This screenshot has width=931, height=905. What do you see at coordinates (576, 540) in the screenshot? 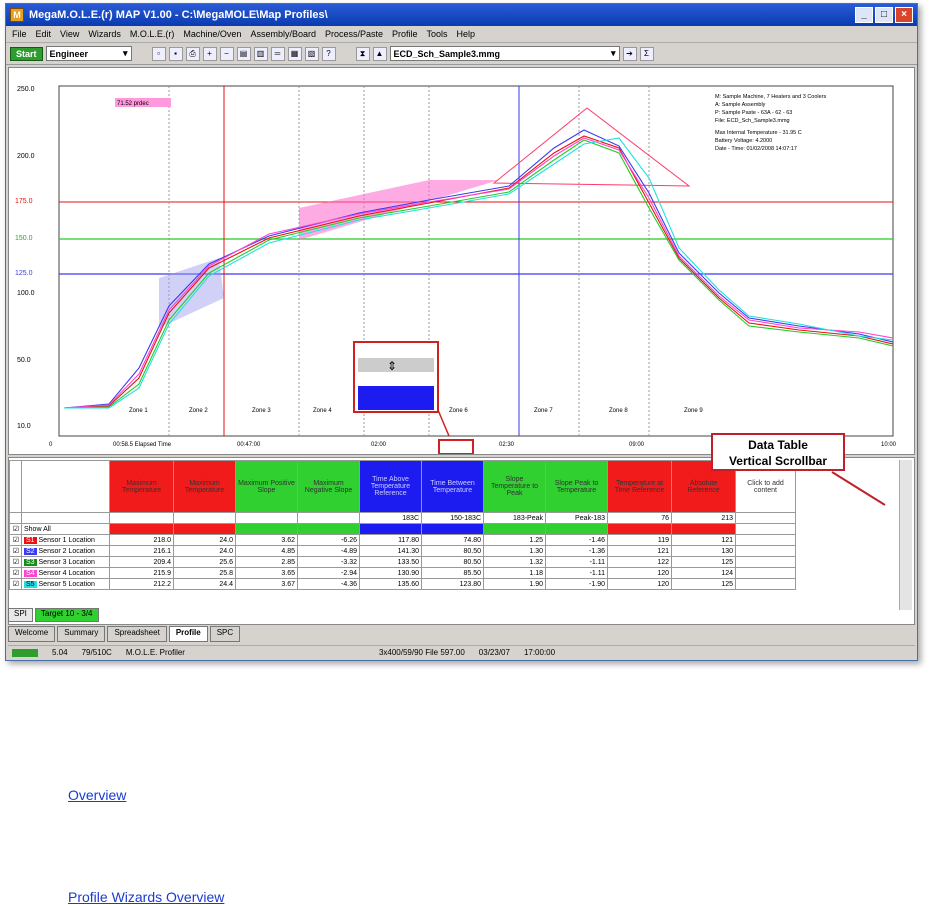
I see `table-cell: -1.46` at bounding box center [576, 540].